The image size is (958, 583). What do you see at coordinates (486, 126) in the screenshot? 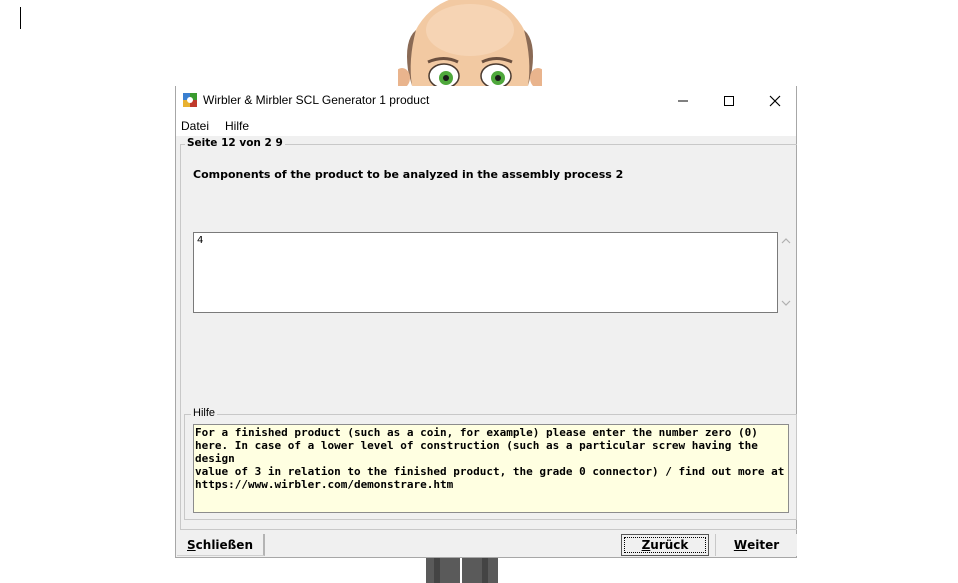
I see `menu-bar: Datei Hilfe` at bounding box center [486, 126].